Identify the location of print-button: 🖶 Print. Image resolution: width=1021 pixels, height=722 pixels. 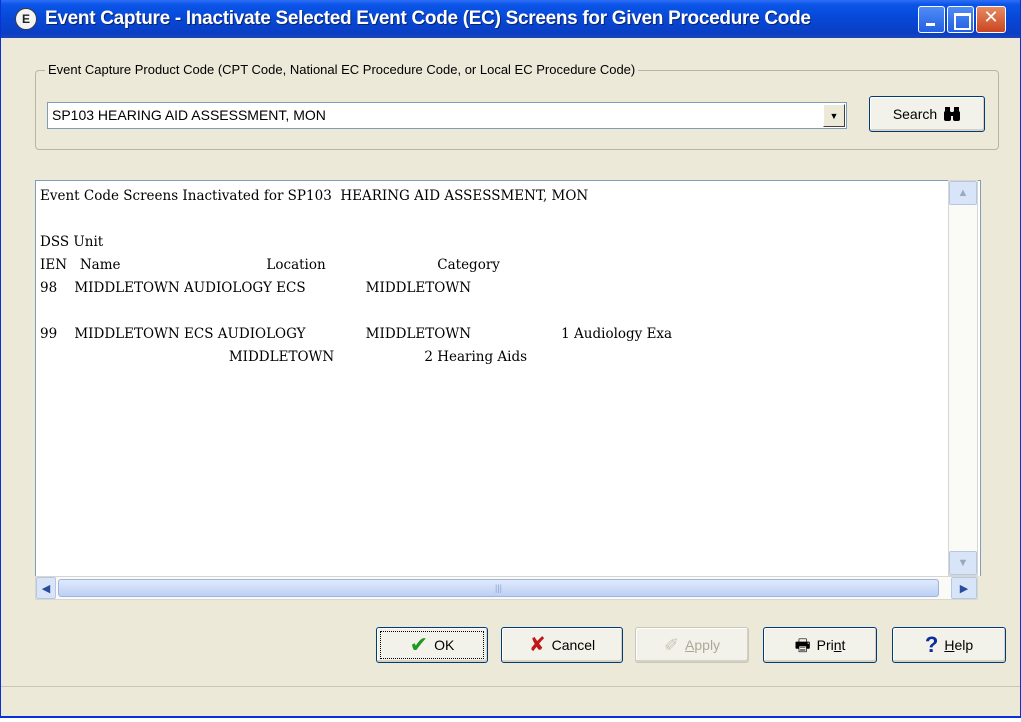
(820, 645).